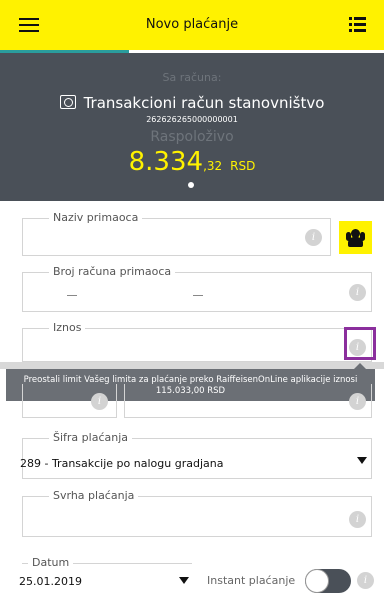 The width and height of the screenshot is (384, 608). What do you see at coordinates (204, 103) in the screenshot?
I see `account-name: Transakcioni račun stanovništvo` at bounding box center [204, 103].